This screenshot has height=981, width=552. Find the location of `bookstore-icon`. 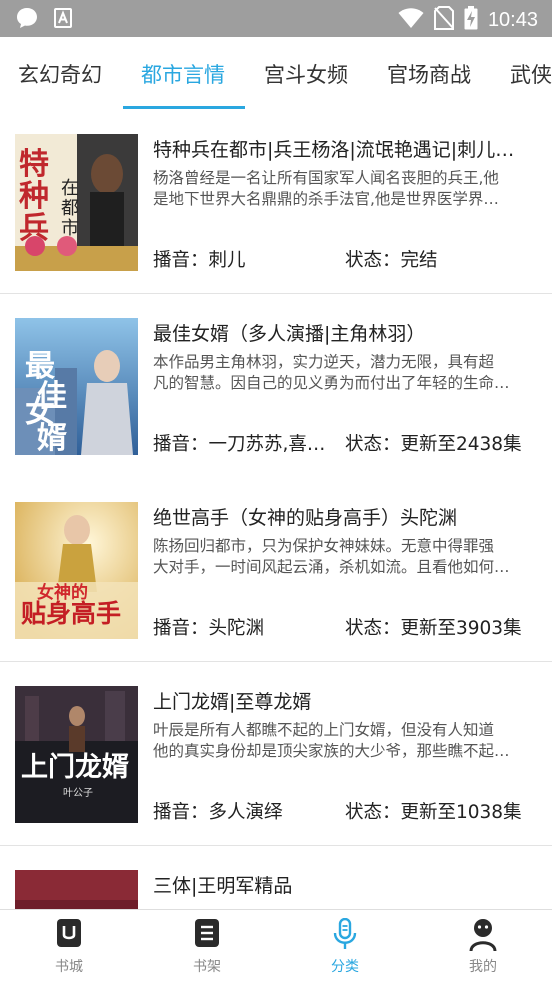

bookstore-icon is located at coordinates (69, 935).